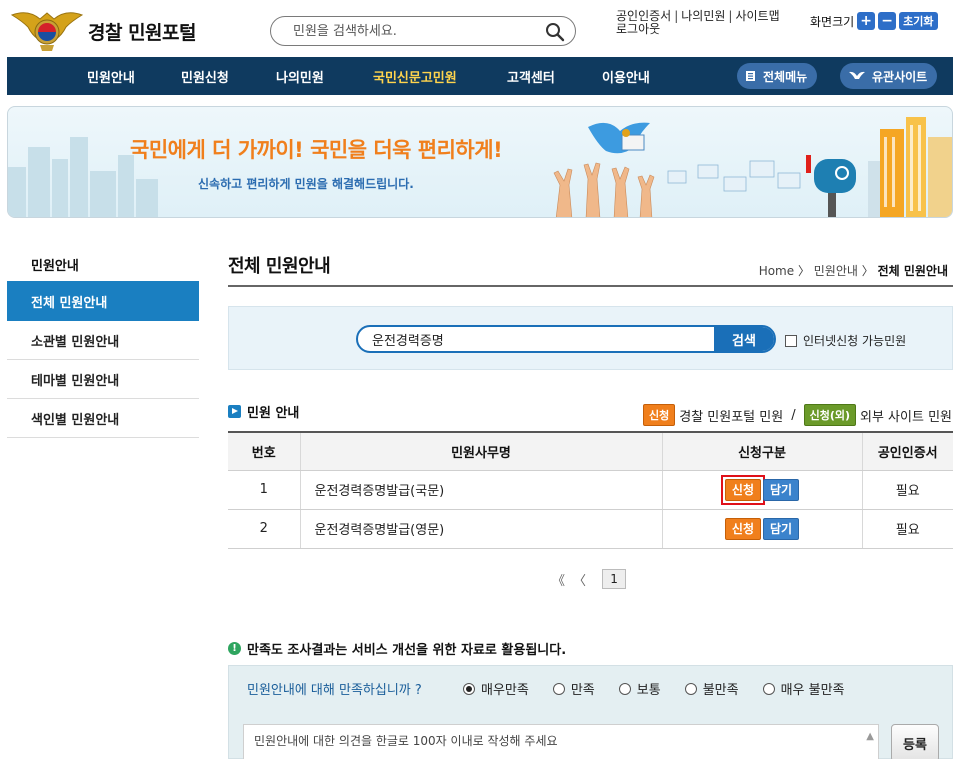  Describe the element at coordinates (761, 451) in the screenshot. I see `col-header-apply-type: 신청구분` at that location.